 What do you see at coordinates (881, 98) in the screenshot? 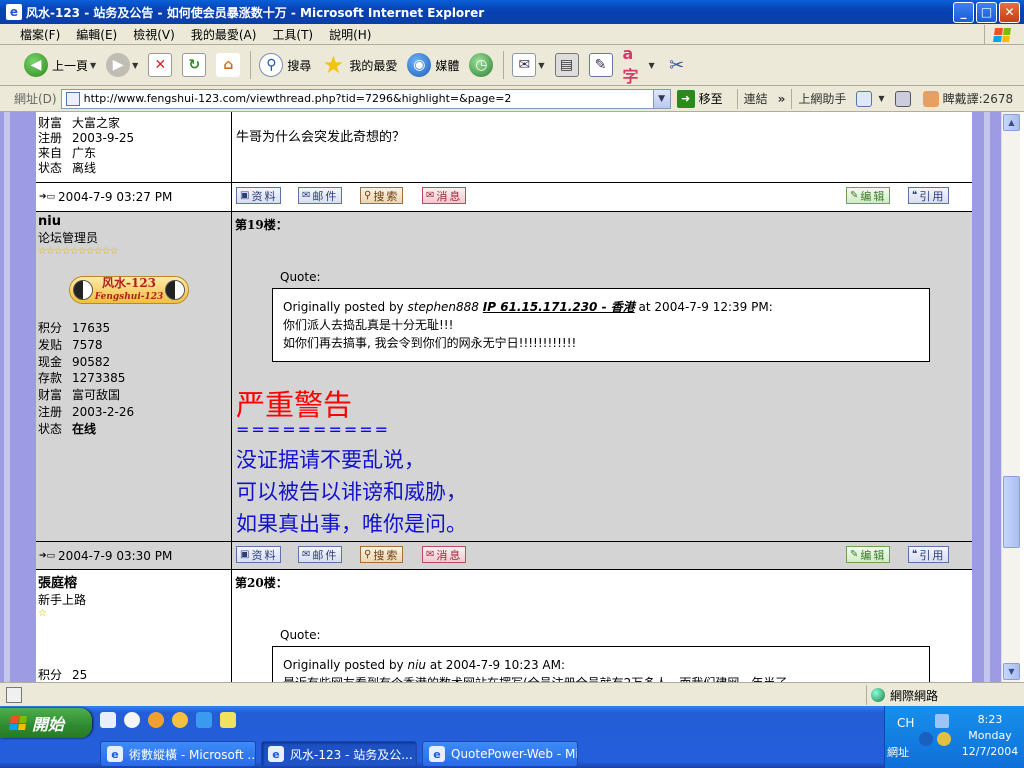
I see `assistant-dropdown-icon: ▼` at bounding box center [881, 98].